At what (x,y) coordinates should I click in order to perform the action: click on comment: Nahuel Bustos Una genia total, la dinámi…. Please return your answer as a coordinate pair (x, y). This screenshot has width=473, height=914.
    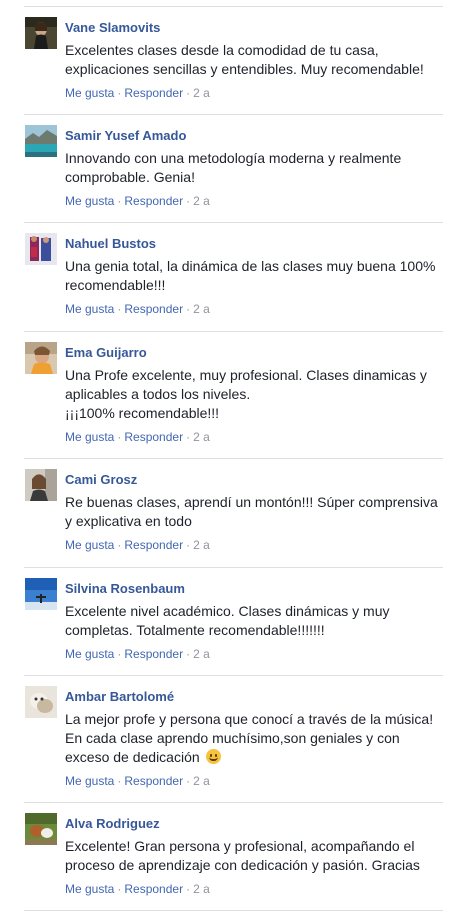
    Looking at the image, I should click on (233, 277).